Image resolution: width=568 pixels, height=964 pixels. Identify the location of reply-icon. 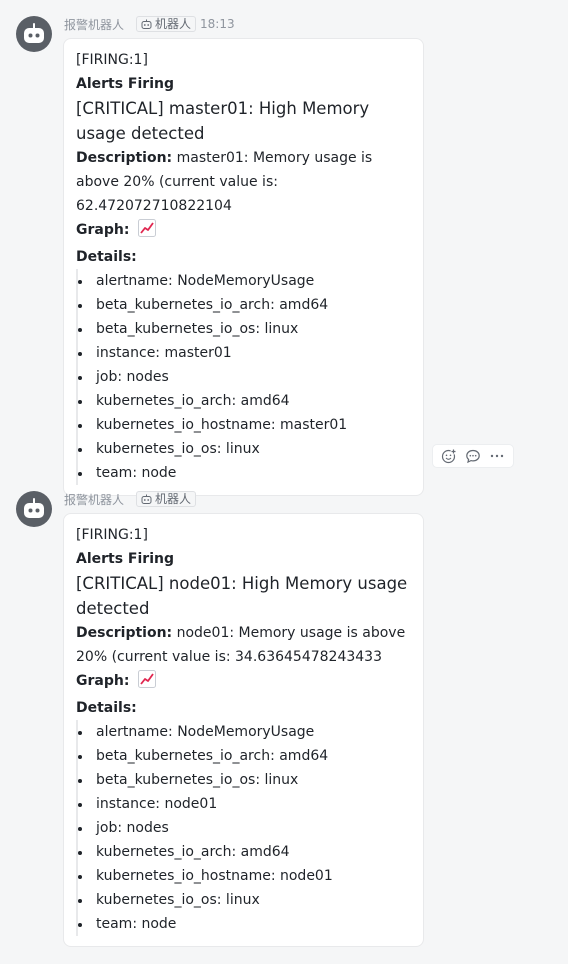
(473, 456).